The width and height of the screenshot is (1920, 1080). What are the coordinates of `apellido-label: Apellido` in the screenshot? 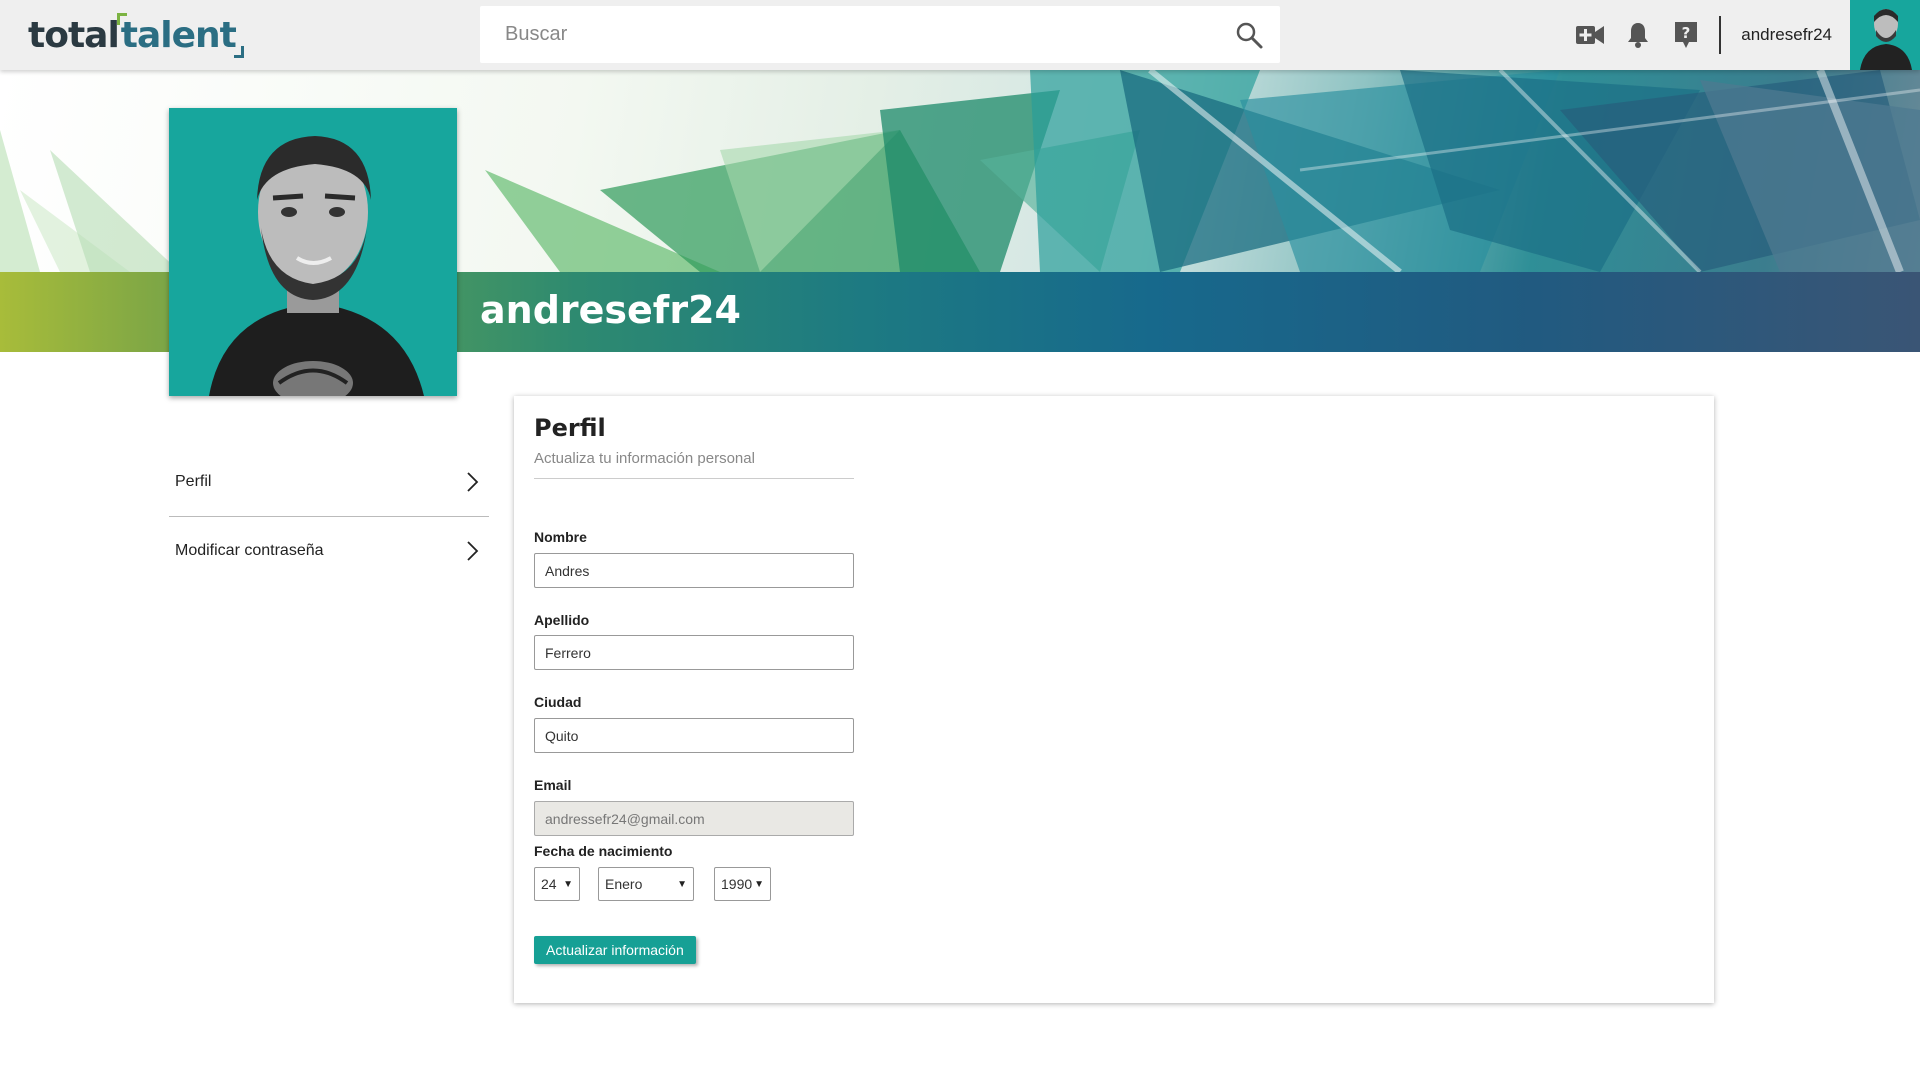 It's located at (562, 620).